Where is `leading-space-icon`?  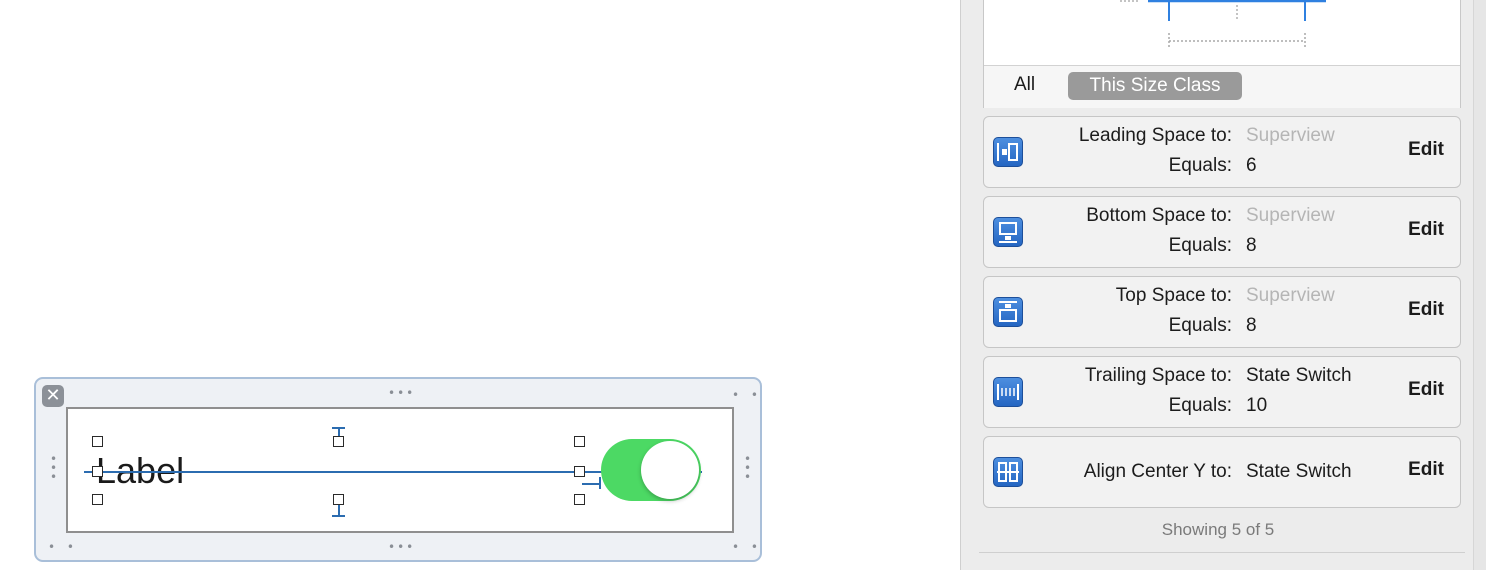 leading-space-icon is located at coordinates (1008, 152).